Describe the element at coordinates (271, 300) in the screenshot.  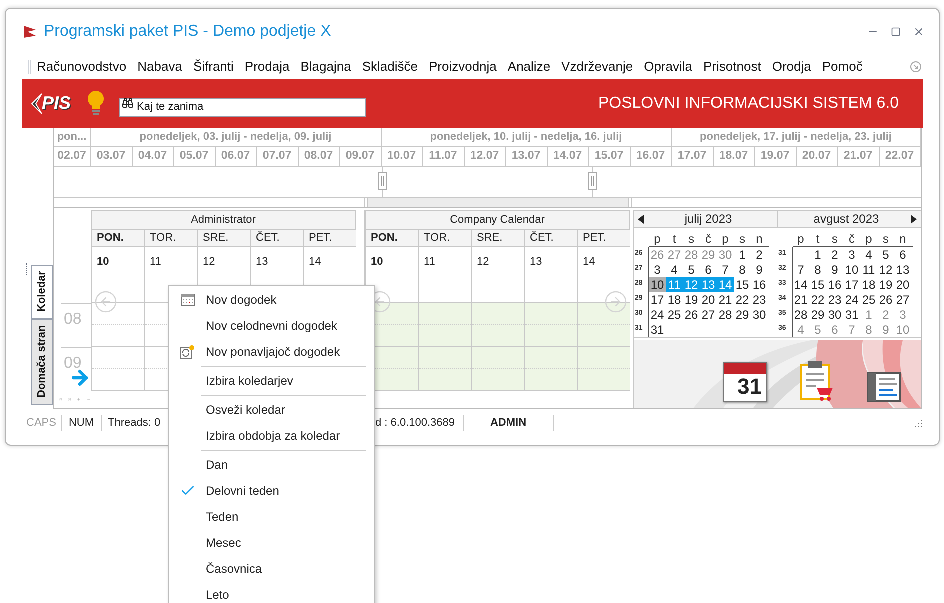
I see `menu-option: Nov dogodek` at that location.